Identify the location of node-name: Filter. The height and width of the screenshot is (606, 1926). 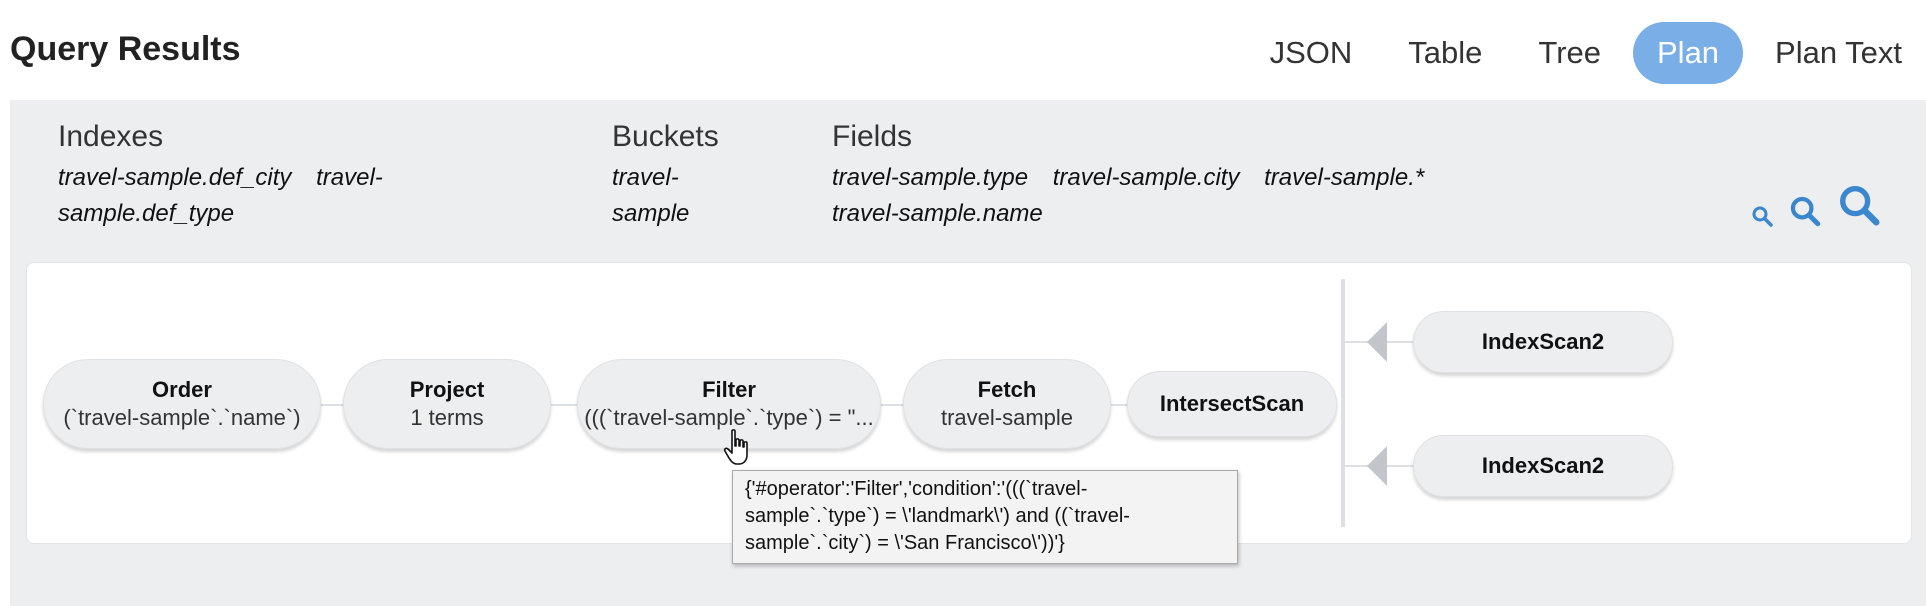
(729, 389).